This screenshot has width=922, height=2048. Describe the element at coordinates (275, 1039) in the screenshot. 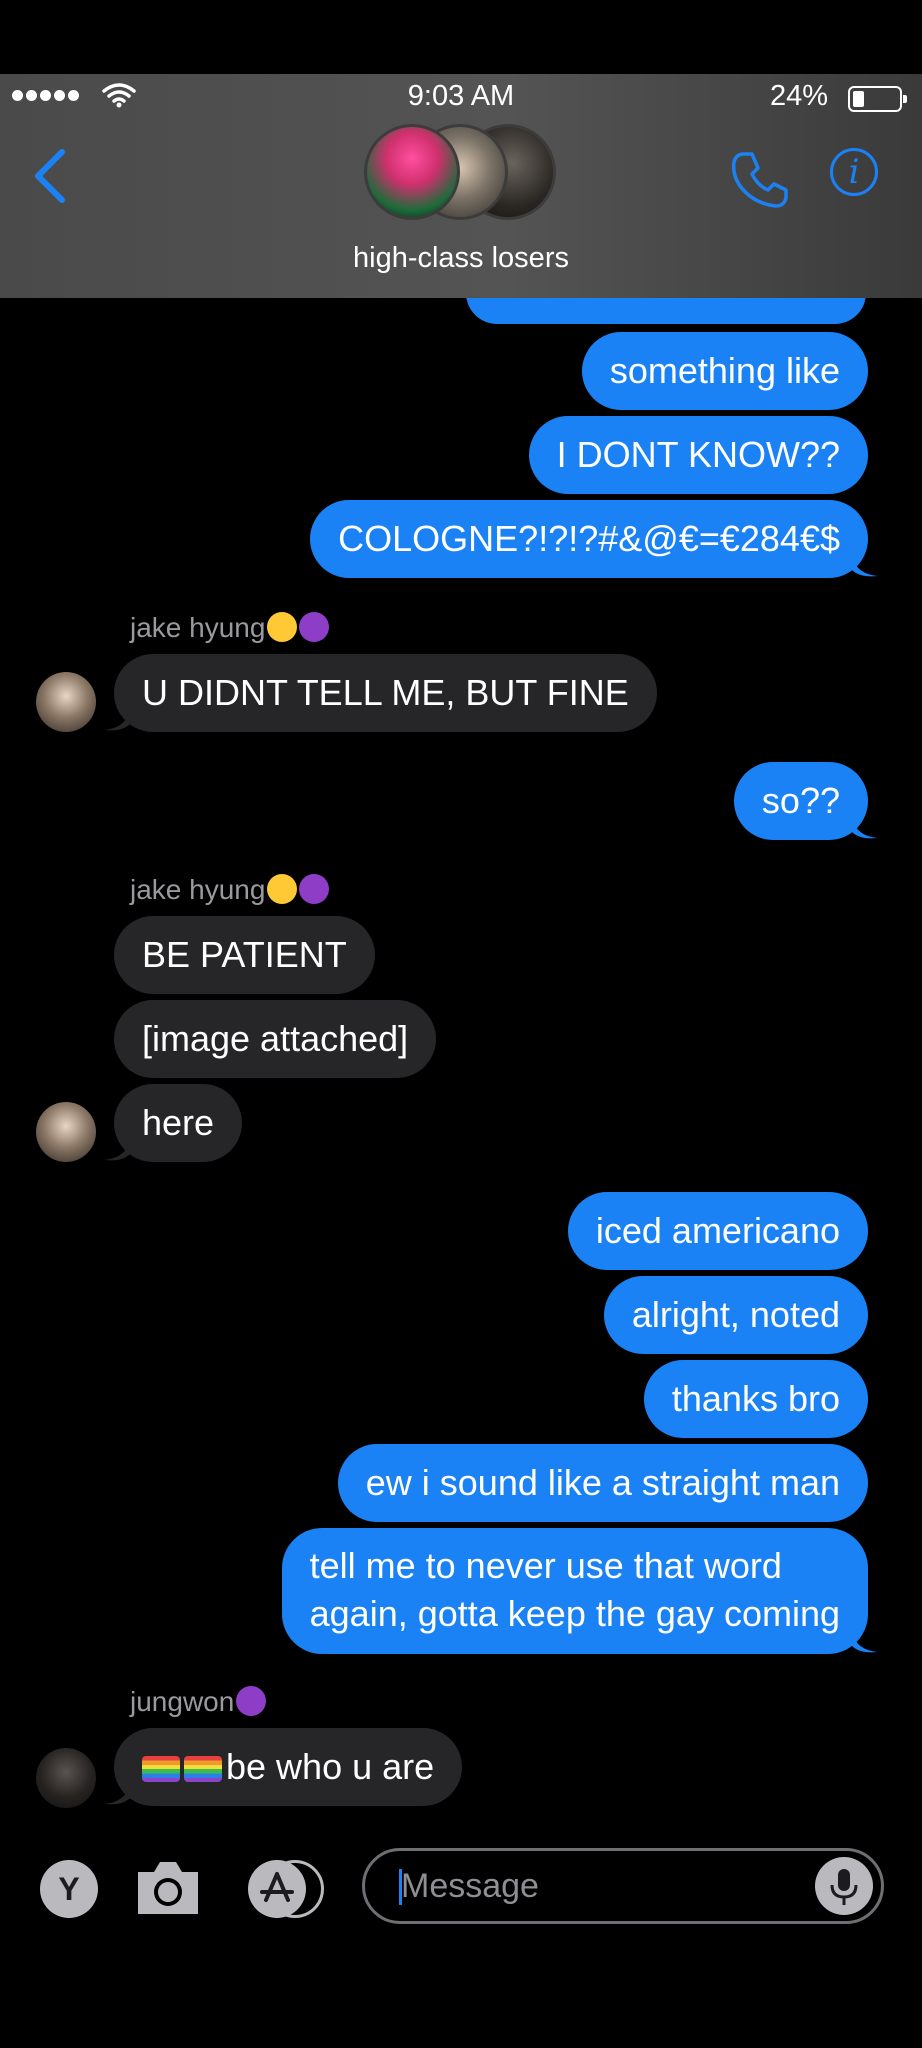

I see `message-bubble: [image attached]` at that location.